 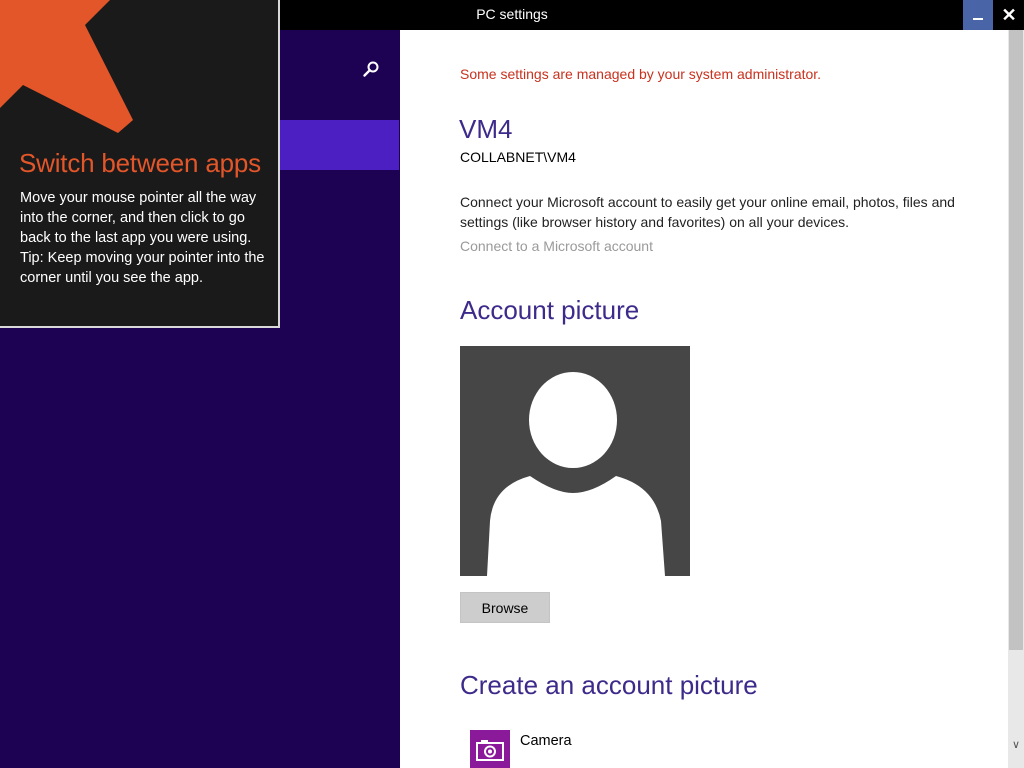 I want to click on close-icon: ✕, so click(x=1009, y=14).